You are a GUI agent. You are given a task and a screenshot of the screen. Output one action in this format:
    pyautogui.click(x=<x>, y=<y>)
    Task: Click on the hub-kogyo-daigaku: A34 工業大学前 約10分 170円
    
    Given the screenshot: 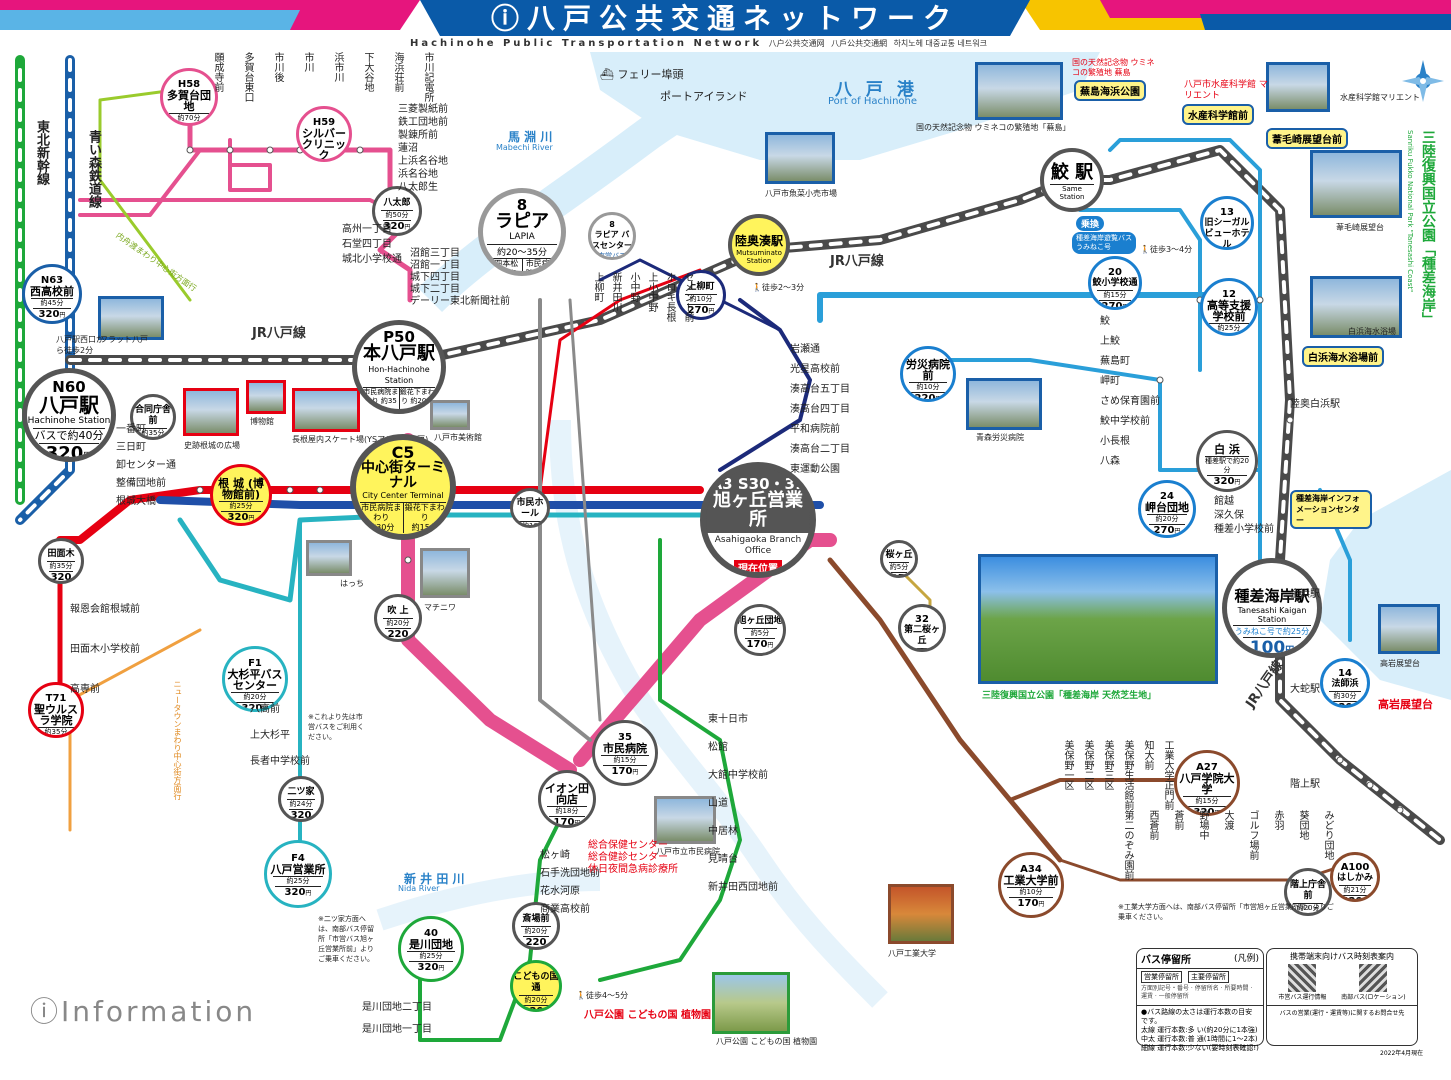 What is the action you would take?
    pyautogui.click(x=1031, y=885)
    